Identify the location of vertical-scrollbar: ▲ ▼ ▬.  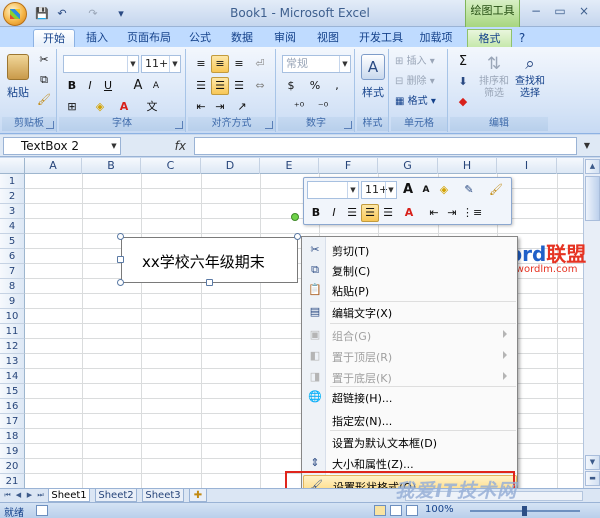
(591, 323).